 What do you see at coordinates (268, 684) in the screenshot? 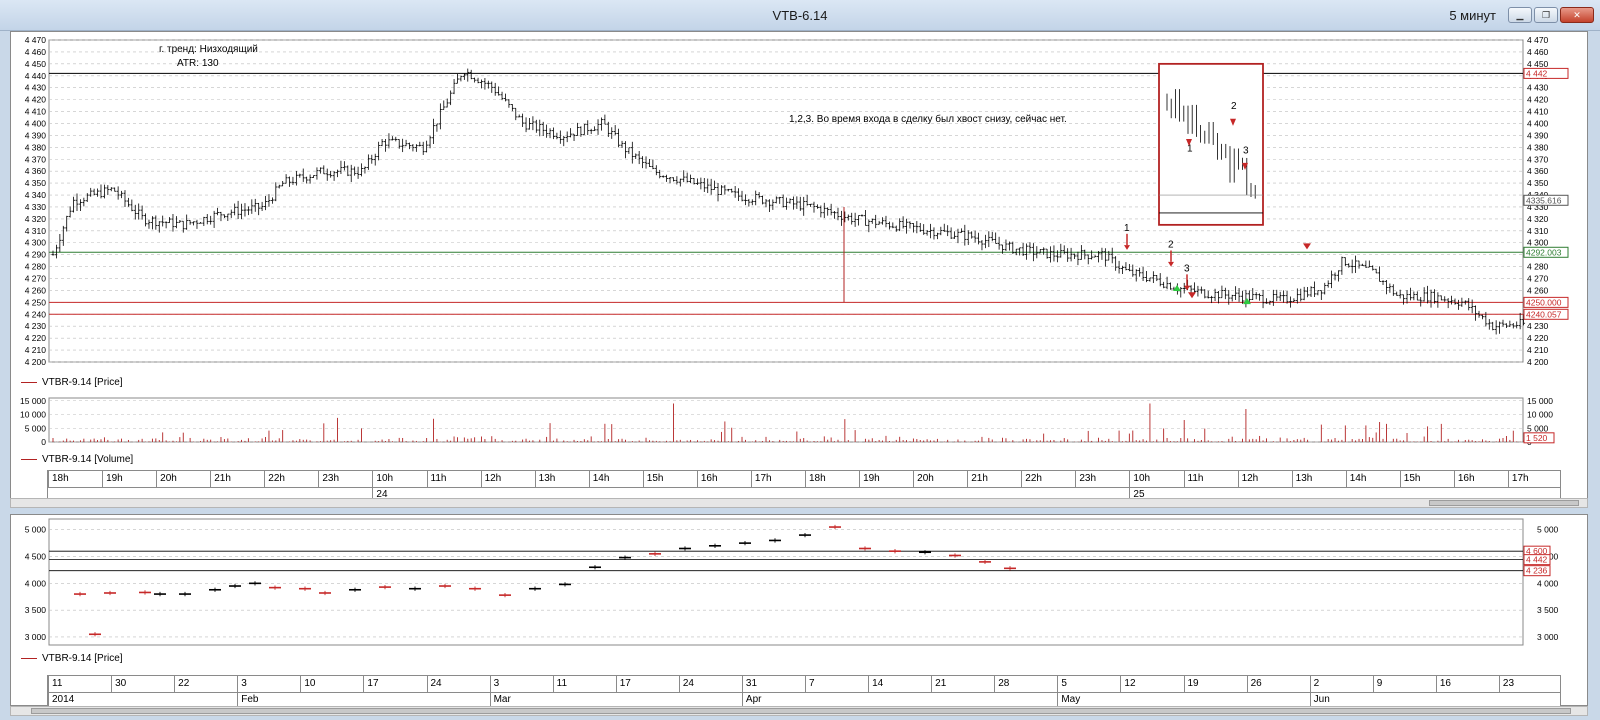
I see `daily-day-tick: 3` at bounding box center [268, 684].